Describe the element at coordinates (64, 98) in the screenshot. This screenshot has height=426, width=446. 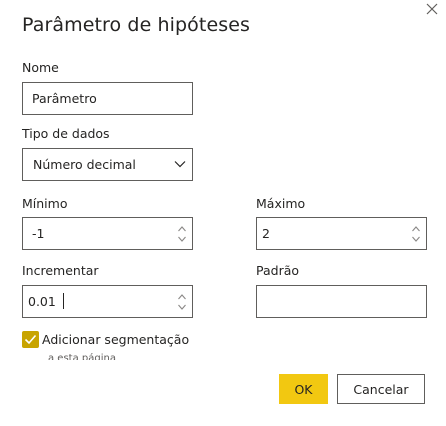
I see `name-input-value: Parâmetro` at that location.